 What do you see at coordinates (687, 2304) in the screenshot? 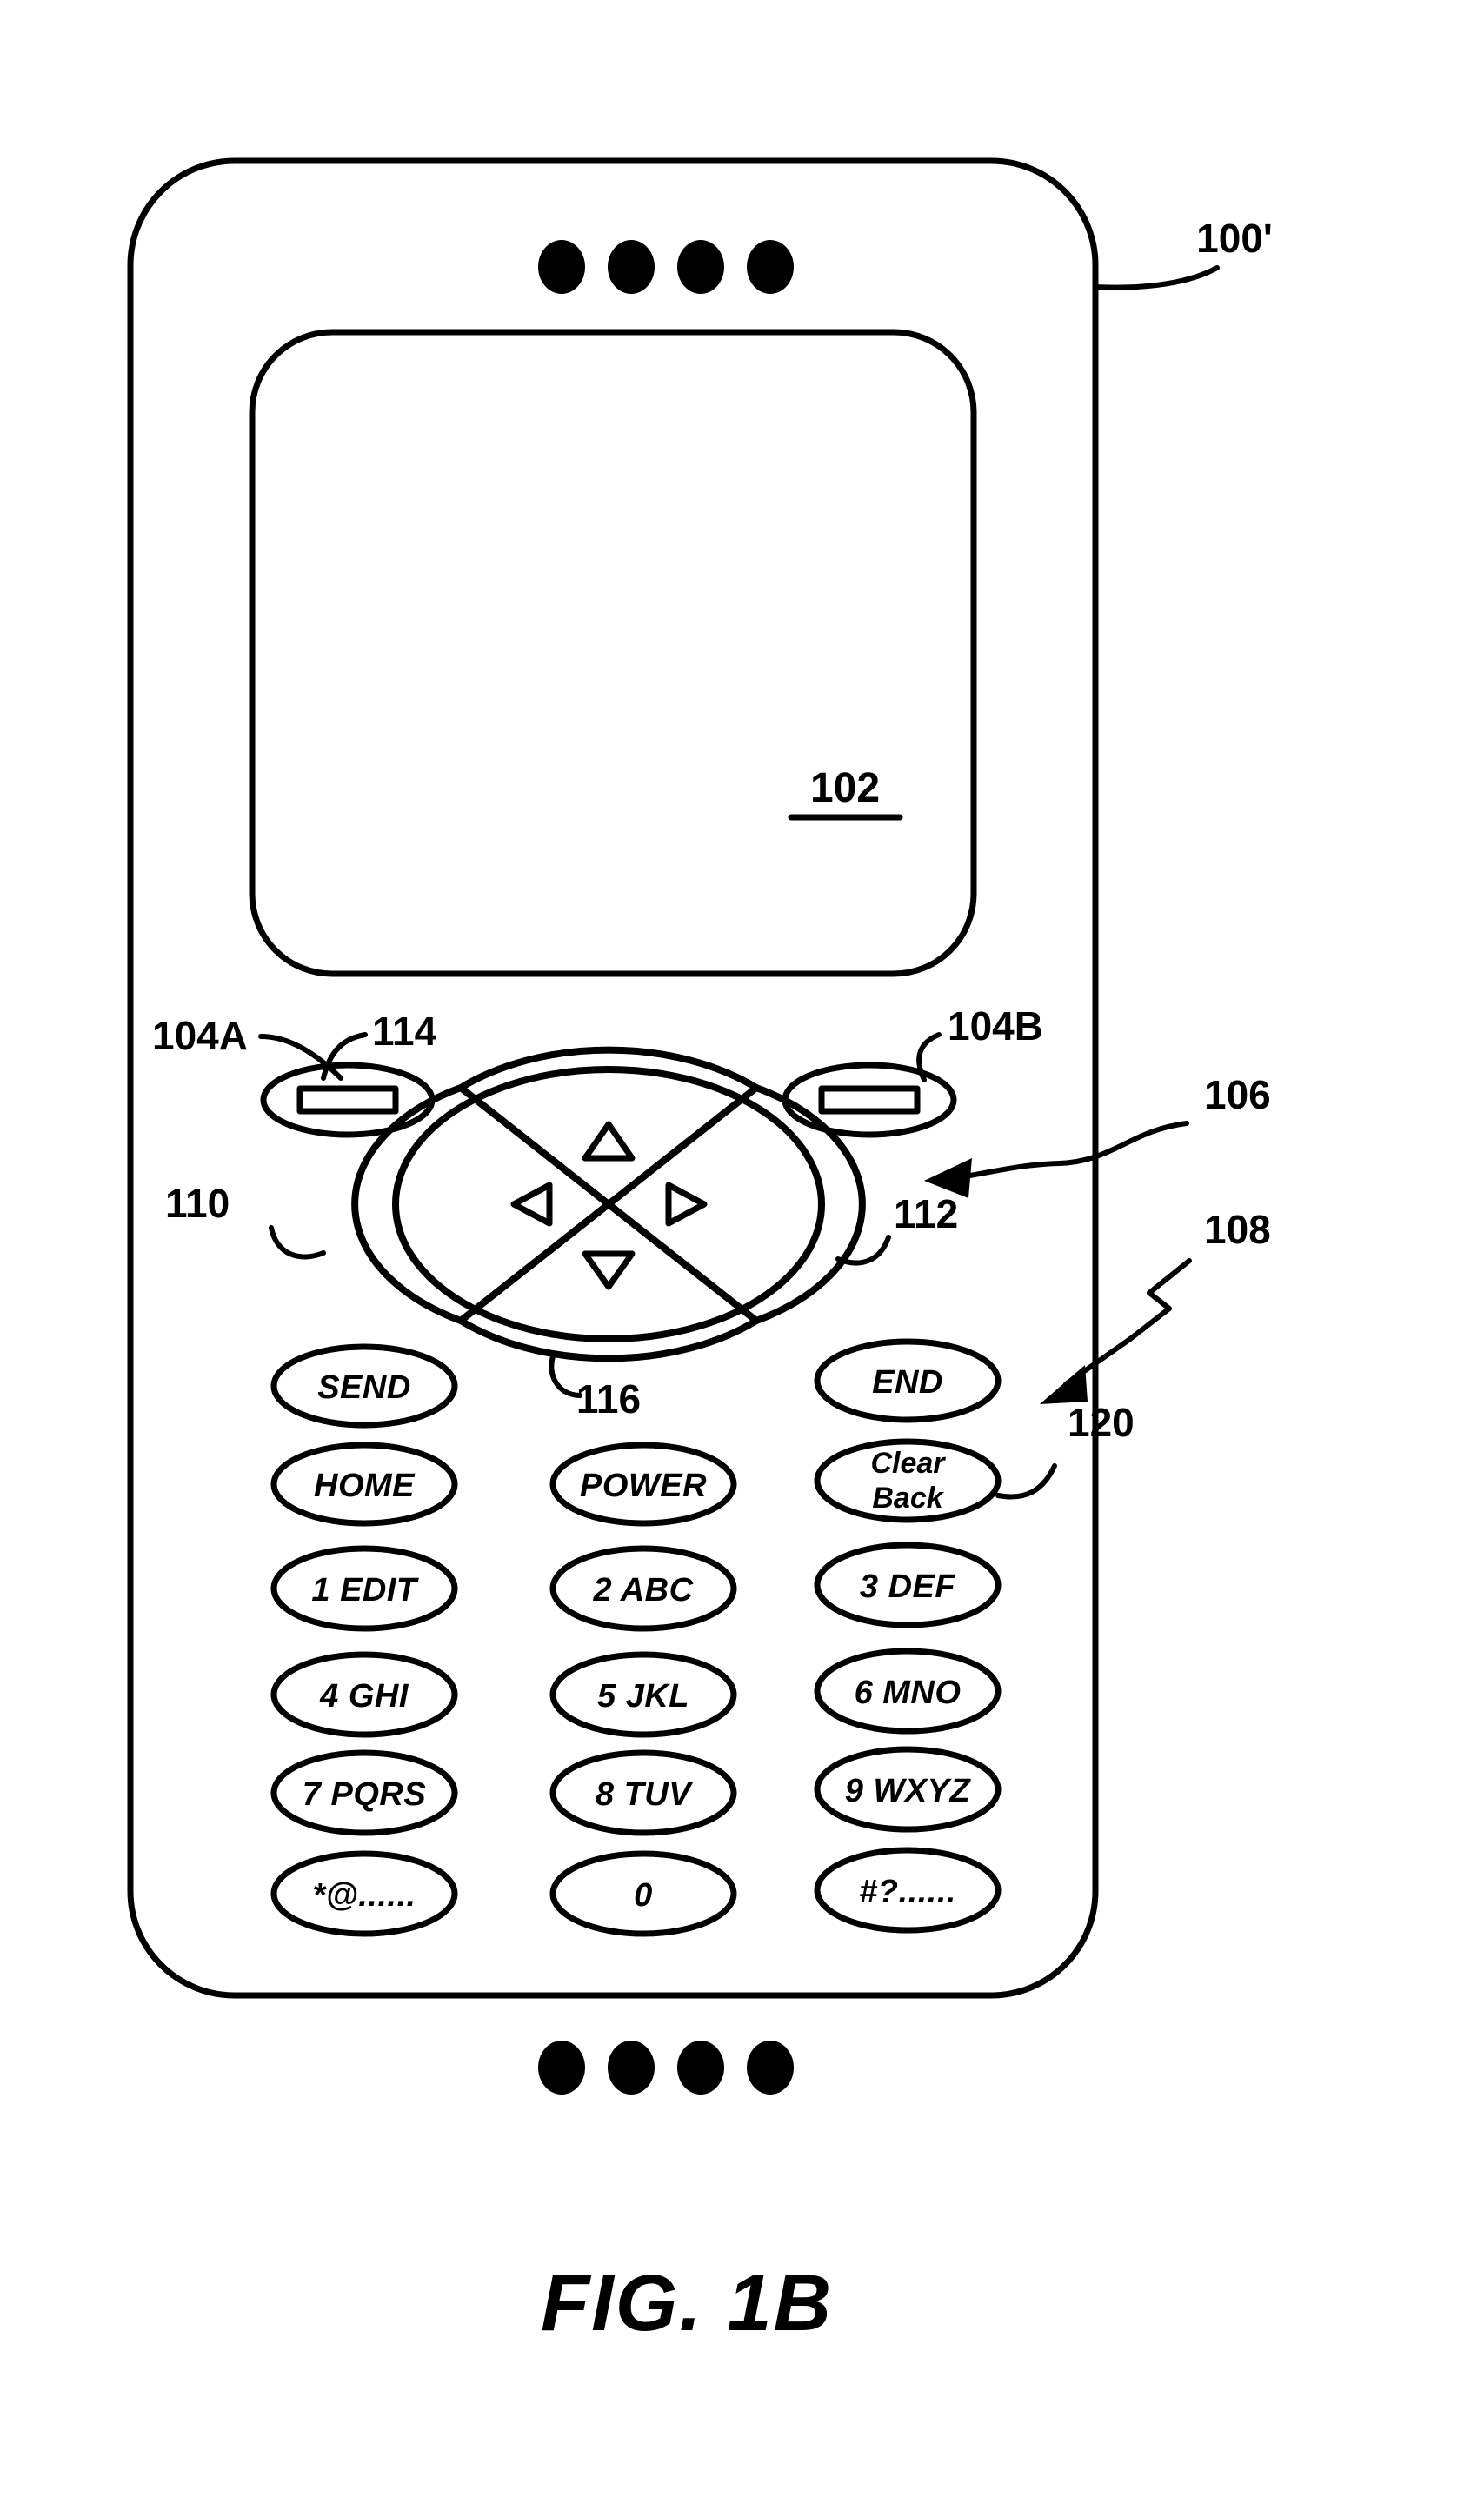
I see `figure-caption: FIG. 1B` at bounding box center [687, 2304].